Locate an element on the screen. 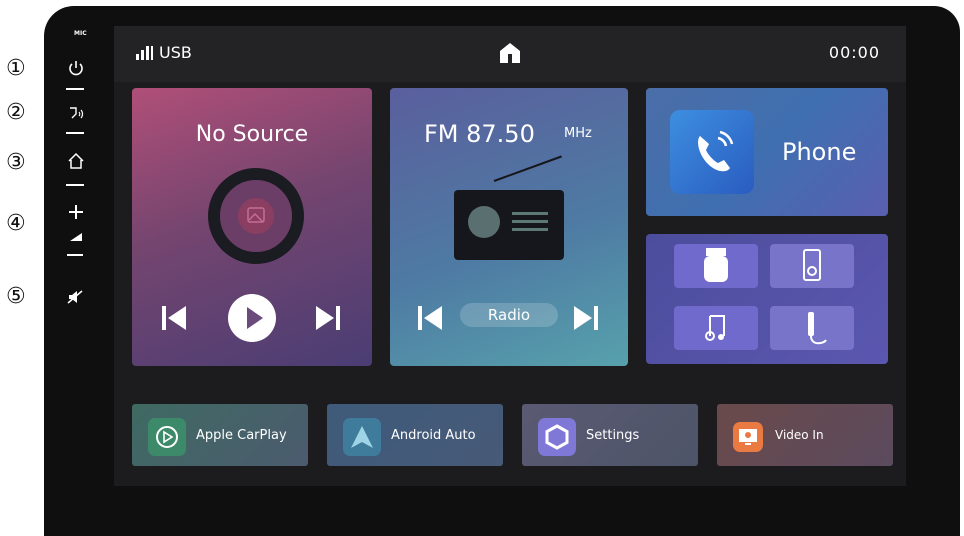  seek-forward-icon is located at coordinates (586, 318).